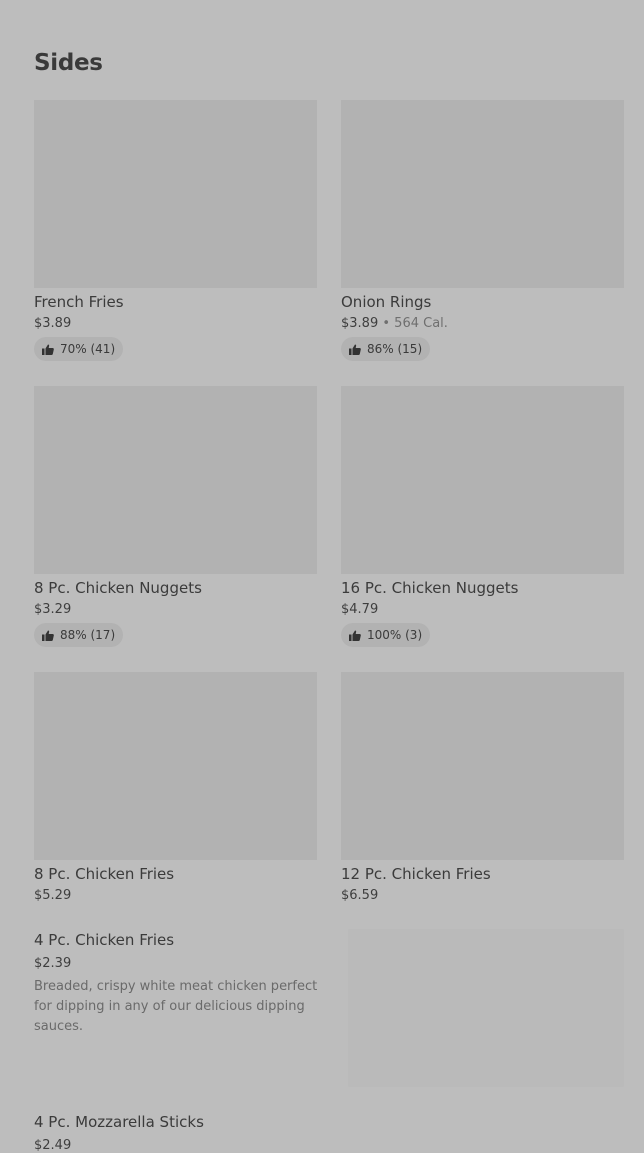 This screenshot has width=644, height=1153. What do you see at coordinates (430, 588) in the screenshot?
I see `item-name: 16 Pc. Chicken Nuggets` at bounding box center [430, 588].